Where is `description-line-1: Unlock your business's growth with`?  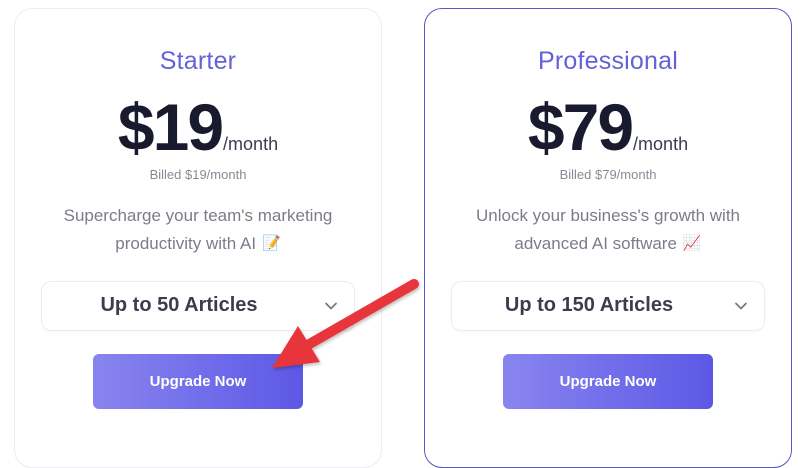 description-line-1: Unlock your business's growth with is located at coordinates (608, 215).